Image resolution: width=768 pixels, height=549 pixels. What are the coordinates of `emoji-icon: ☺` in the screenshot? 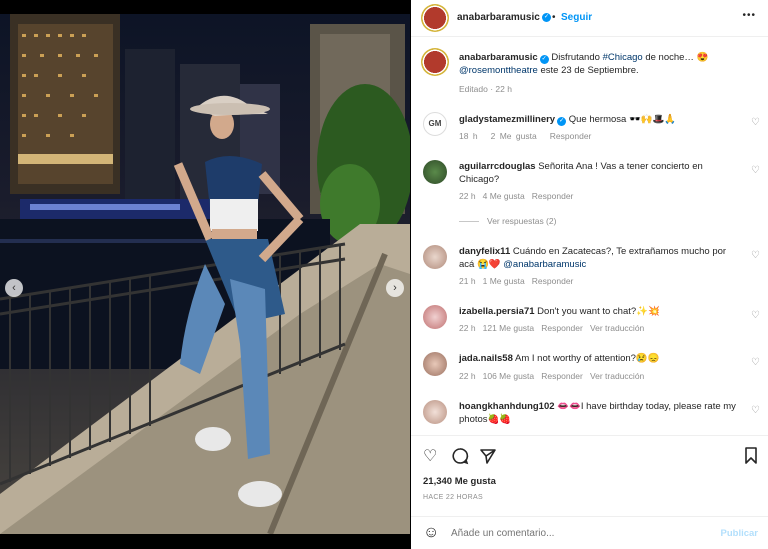 It's located at (431, 533).